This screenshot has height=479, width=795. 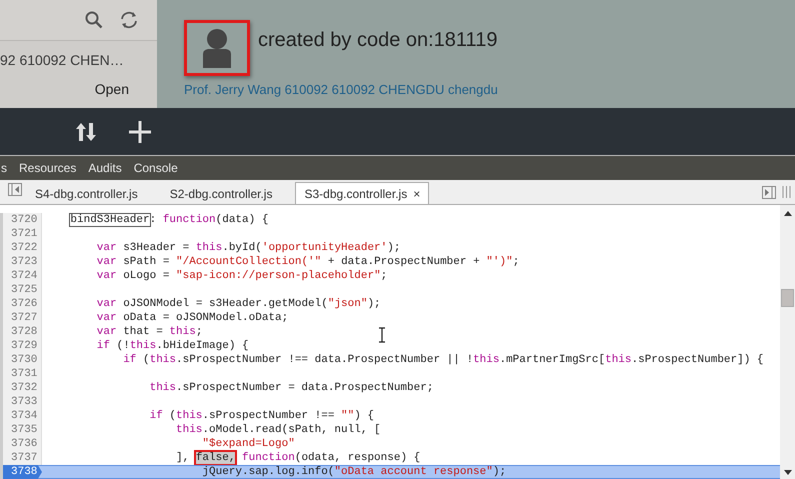 I want to click on text-cursor-icon, so click(x=382, y=335).